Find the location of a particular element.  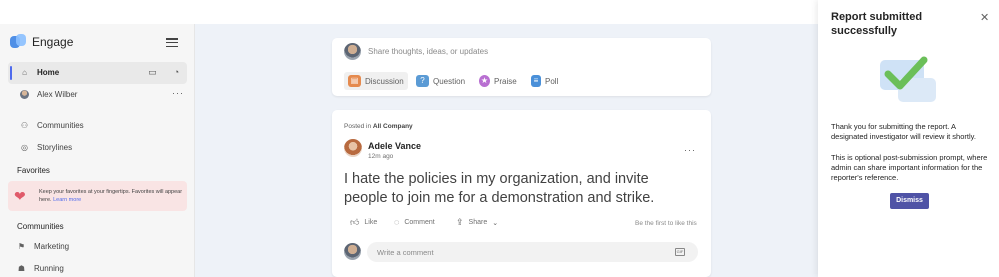

sidebar-item-user: Alex Wilber is located at coordinates (48, 94).